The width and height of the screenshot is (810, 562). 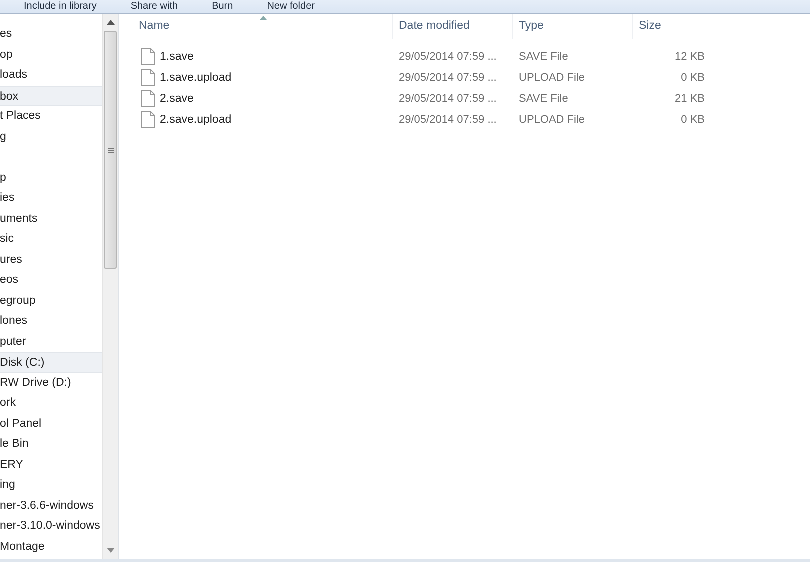 What do you see at coordinates (51, 34) in the screenshot?
I see `sidebar-item: es` at bounding box center [51, 34].